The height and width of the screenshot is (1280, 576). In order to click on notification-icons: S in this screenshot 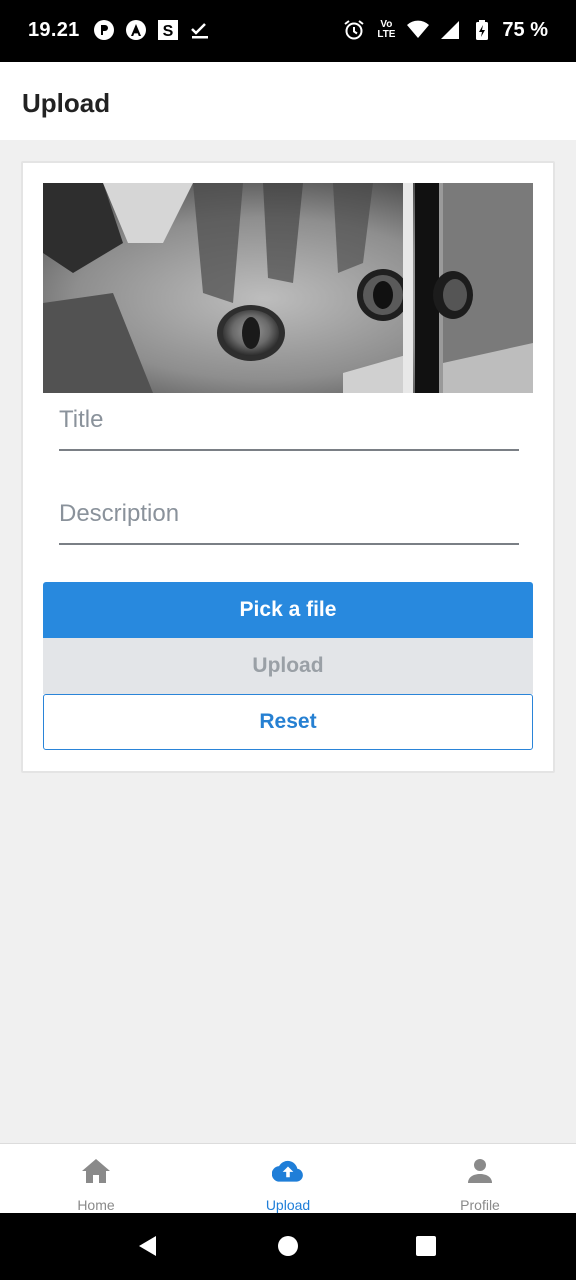, I will do `click(152, 30)`.